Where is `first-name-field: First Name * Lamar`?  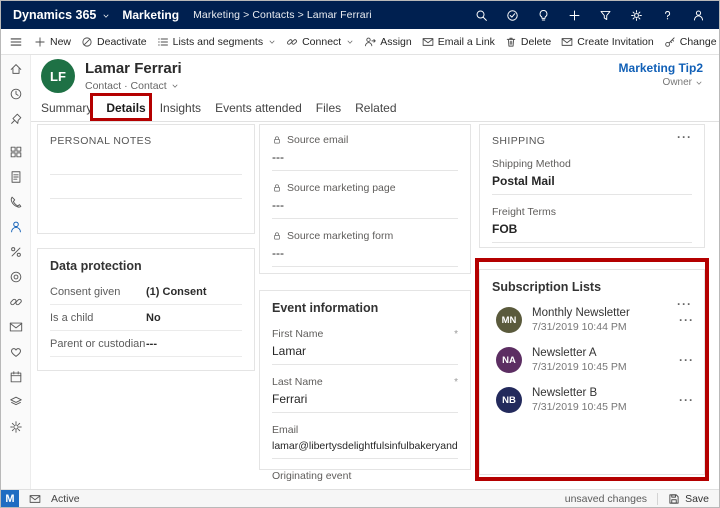
first-name-field: First Name * Lamar is located at coordinates (365, 343).